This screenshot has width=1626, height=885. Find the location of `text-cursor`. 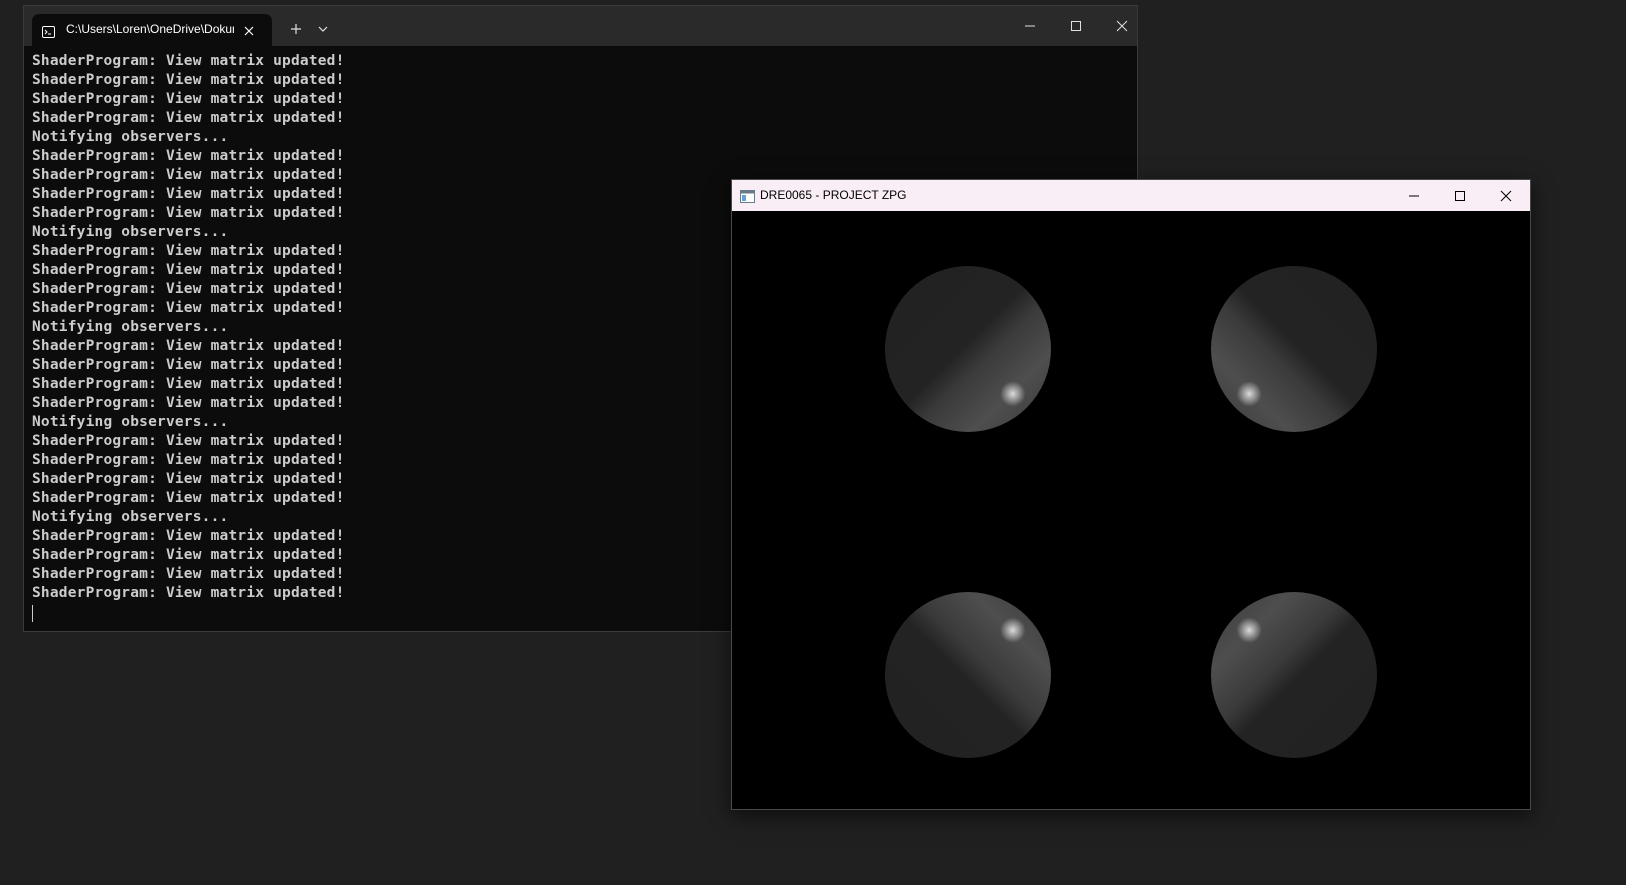

text-cursor is located at coordinates (32, 613).